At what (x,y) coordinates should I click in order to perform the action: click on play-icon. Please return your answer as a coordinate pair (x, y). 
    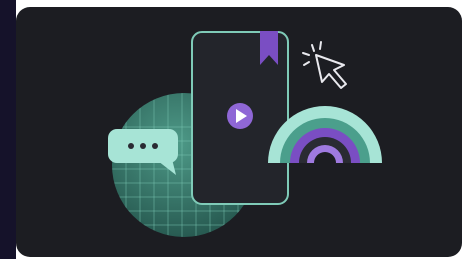
    Looking at the image, I should click on (240, 116).